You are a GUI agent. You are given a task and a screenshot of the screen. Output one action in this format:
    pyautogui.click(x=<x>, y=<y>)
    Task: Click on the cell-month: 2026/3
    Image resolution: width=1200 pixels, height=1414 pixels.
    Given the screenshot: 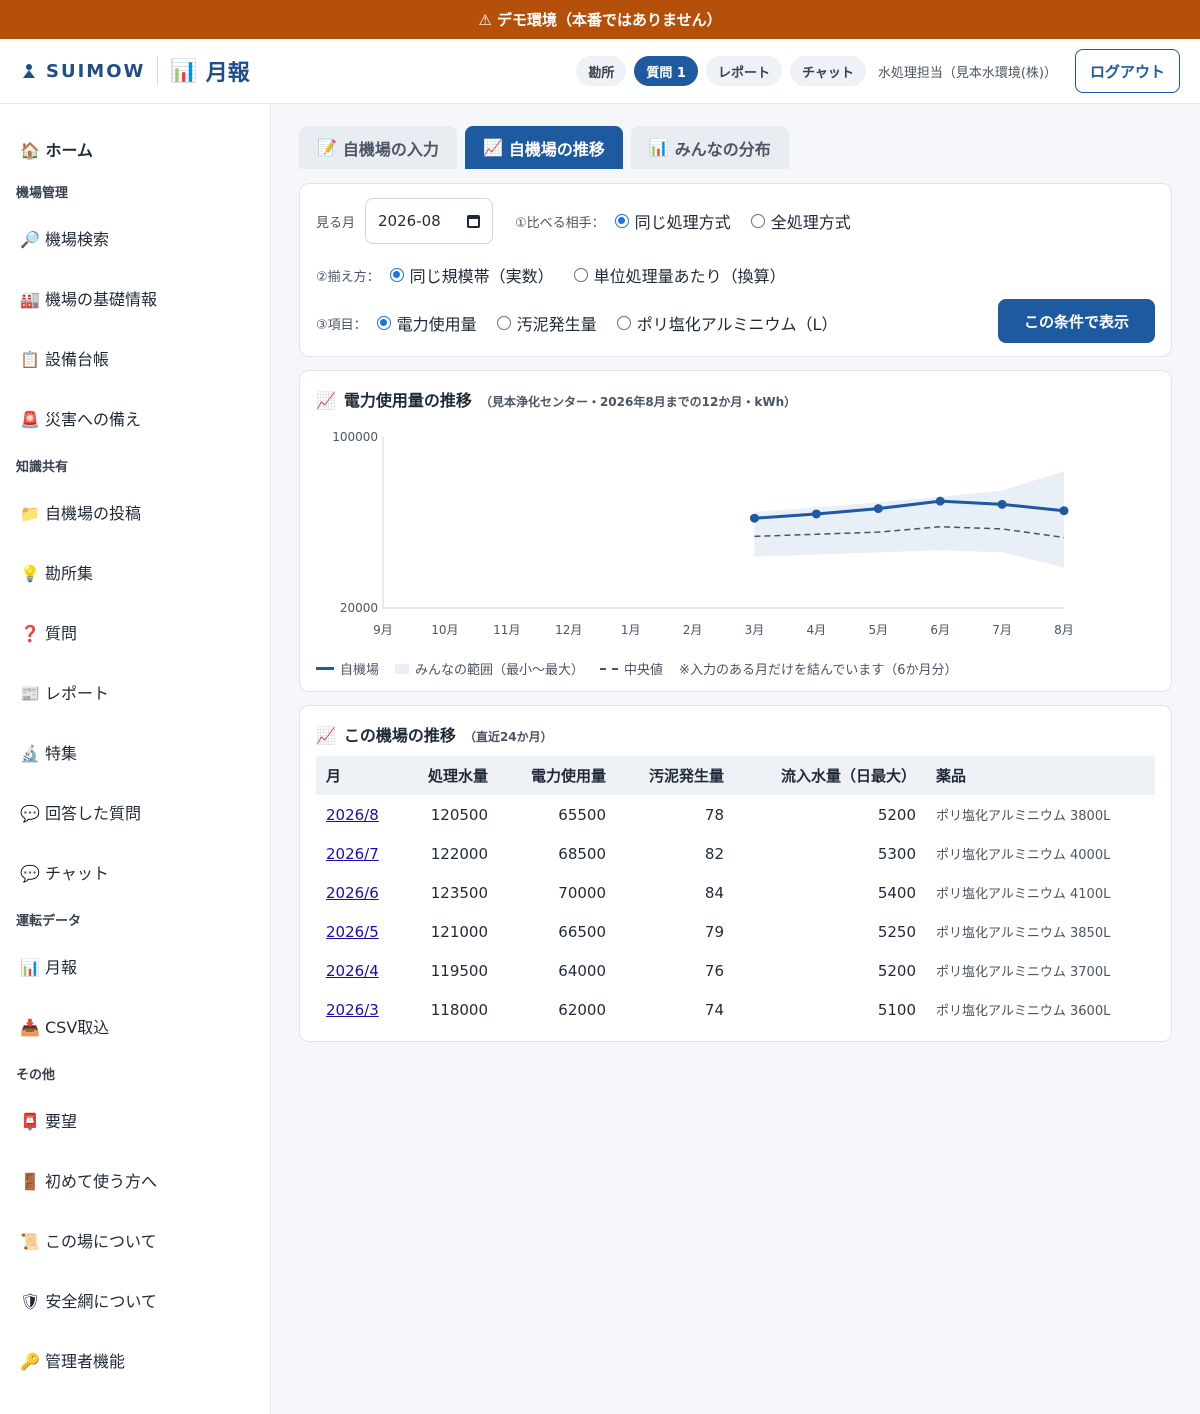 What is the action you would take?
    pyautogui.click(x=361, y=1009)
    